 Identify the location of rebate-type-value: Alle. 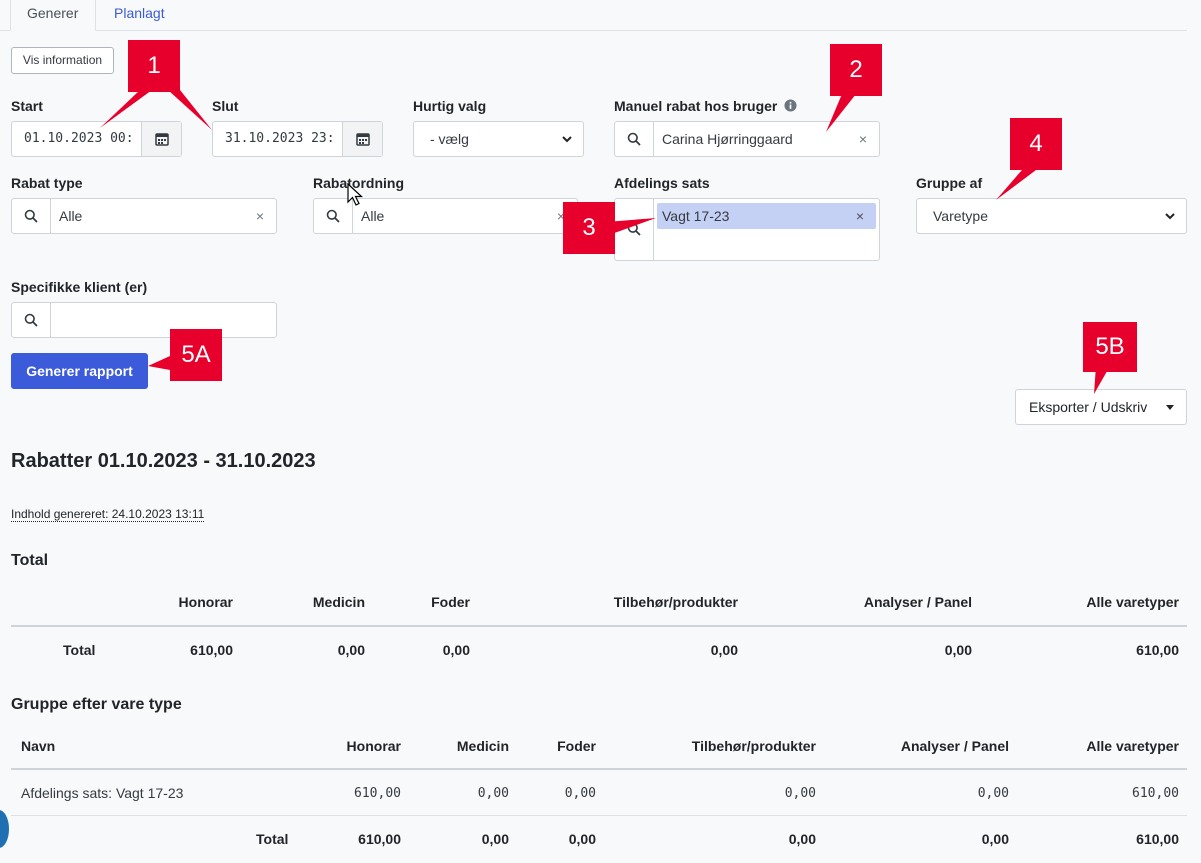
(71, 216).